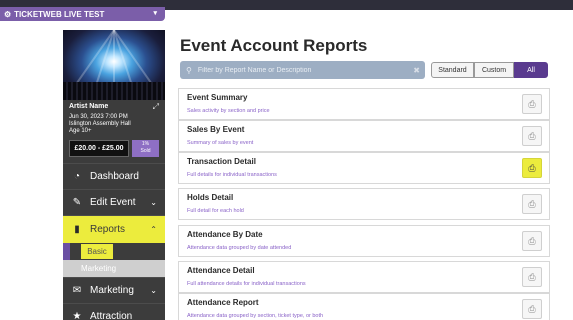  I want to click on nav-marketing: ✉ Marketing ⌄, so click(114, 290).